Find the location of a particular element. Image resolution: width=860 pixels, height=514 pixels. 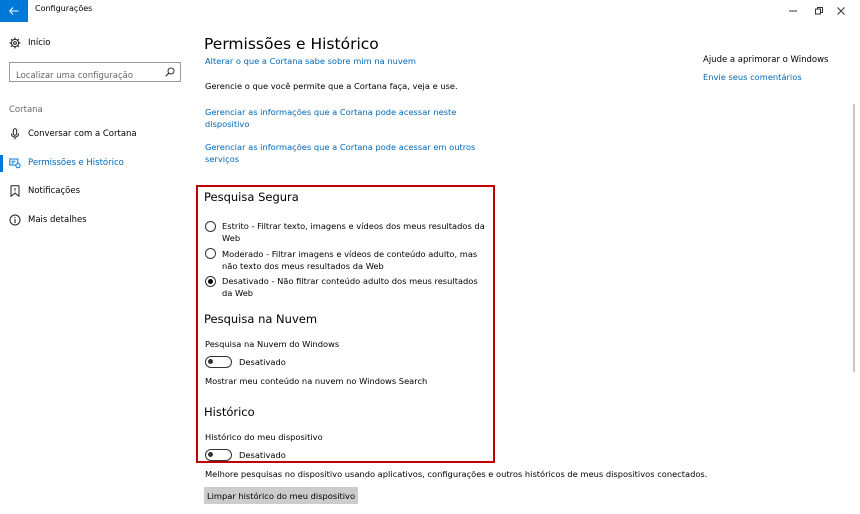

help-improve-title: Ajude a aprimorar o Windows is located at coordinates (766, 60).